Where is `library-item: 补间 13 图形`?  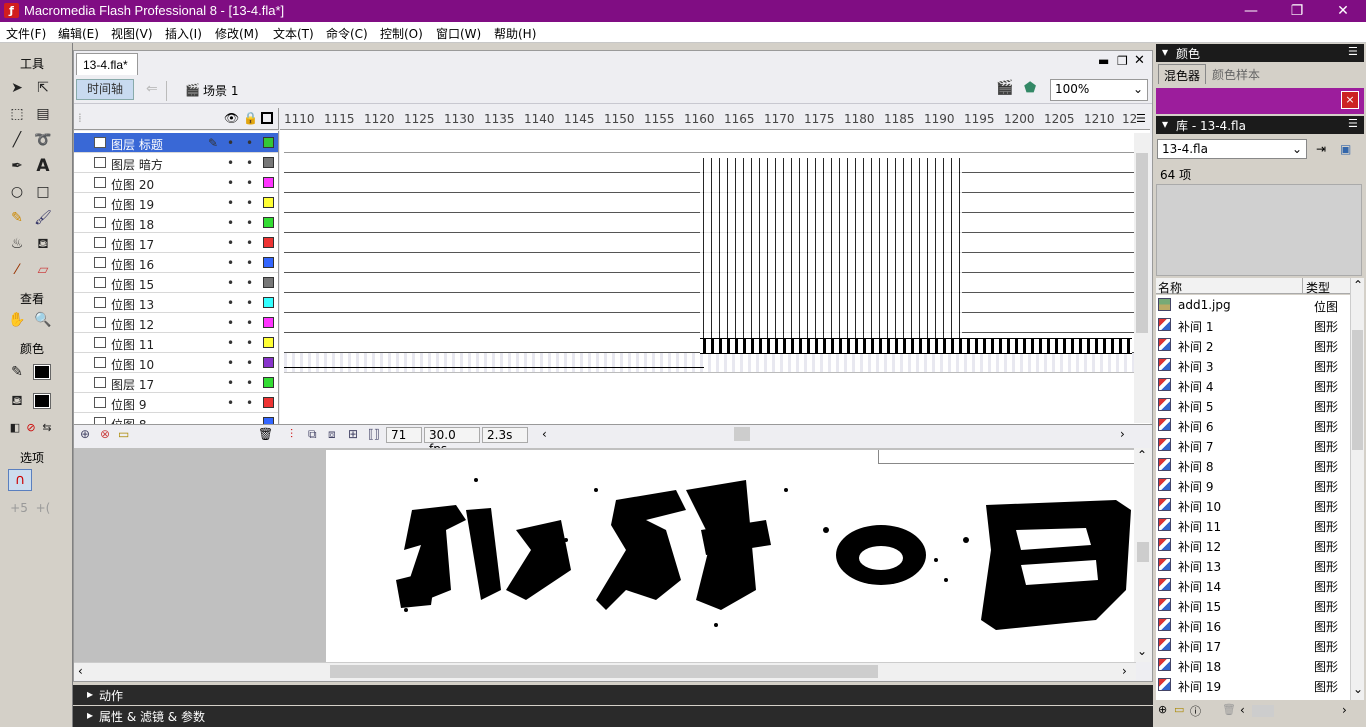
library-item: 补间 13 图形 is located at coordinates (1253, 565).